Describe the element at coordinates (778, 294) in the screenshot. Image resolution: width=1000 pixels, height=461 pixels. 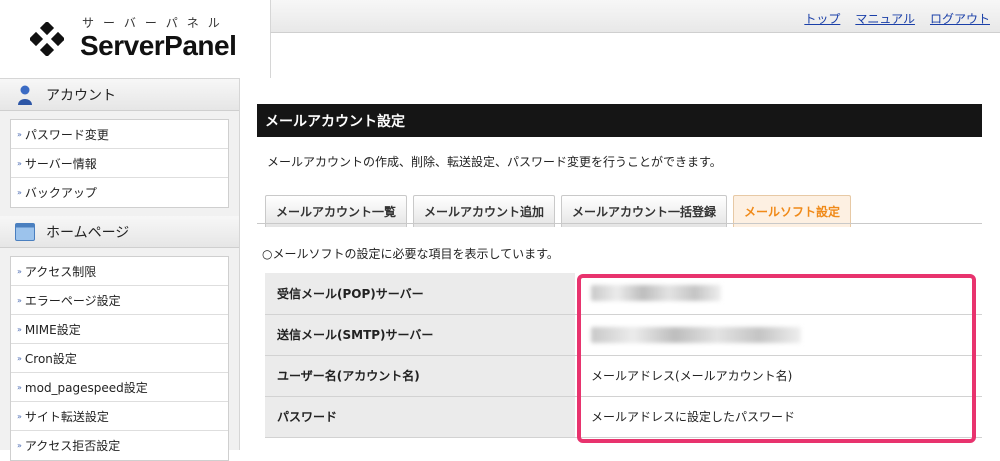
I see `row-value-pop-server` at that location.